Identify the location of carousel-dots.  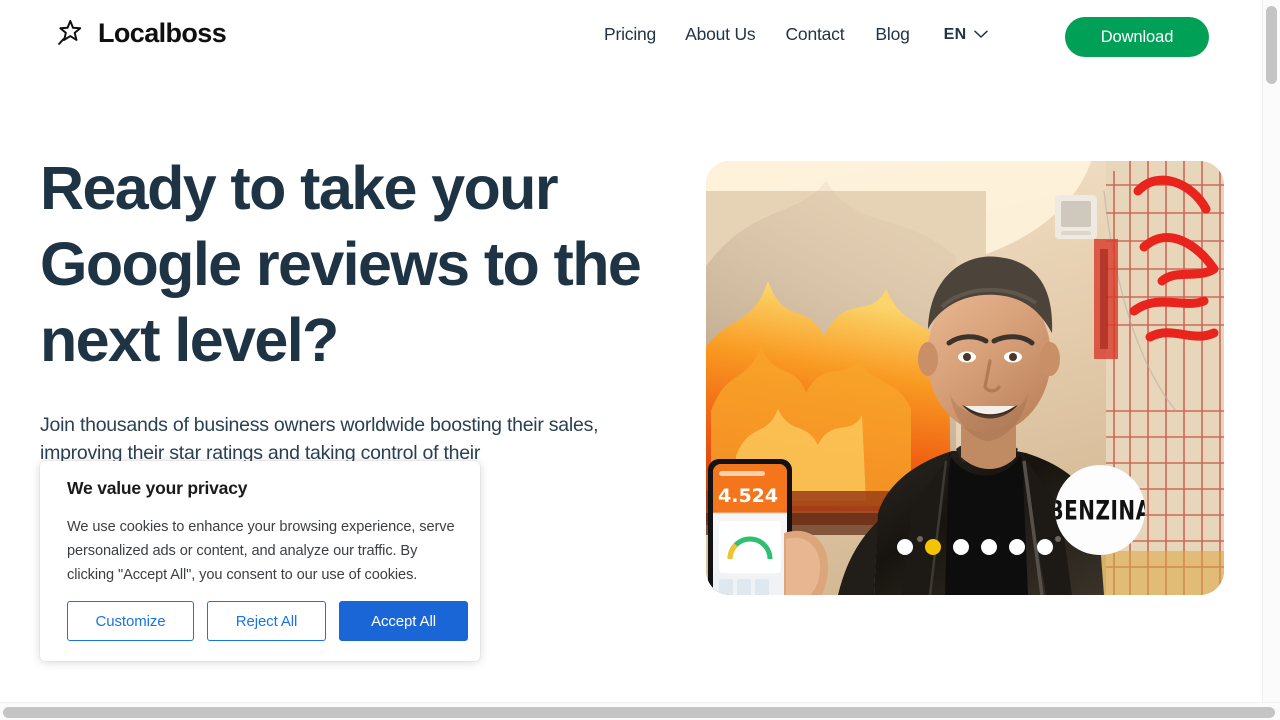
(975, 547).